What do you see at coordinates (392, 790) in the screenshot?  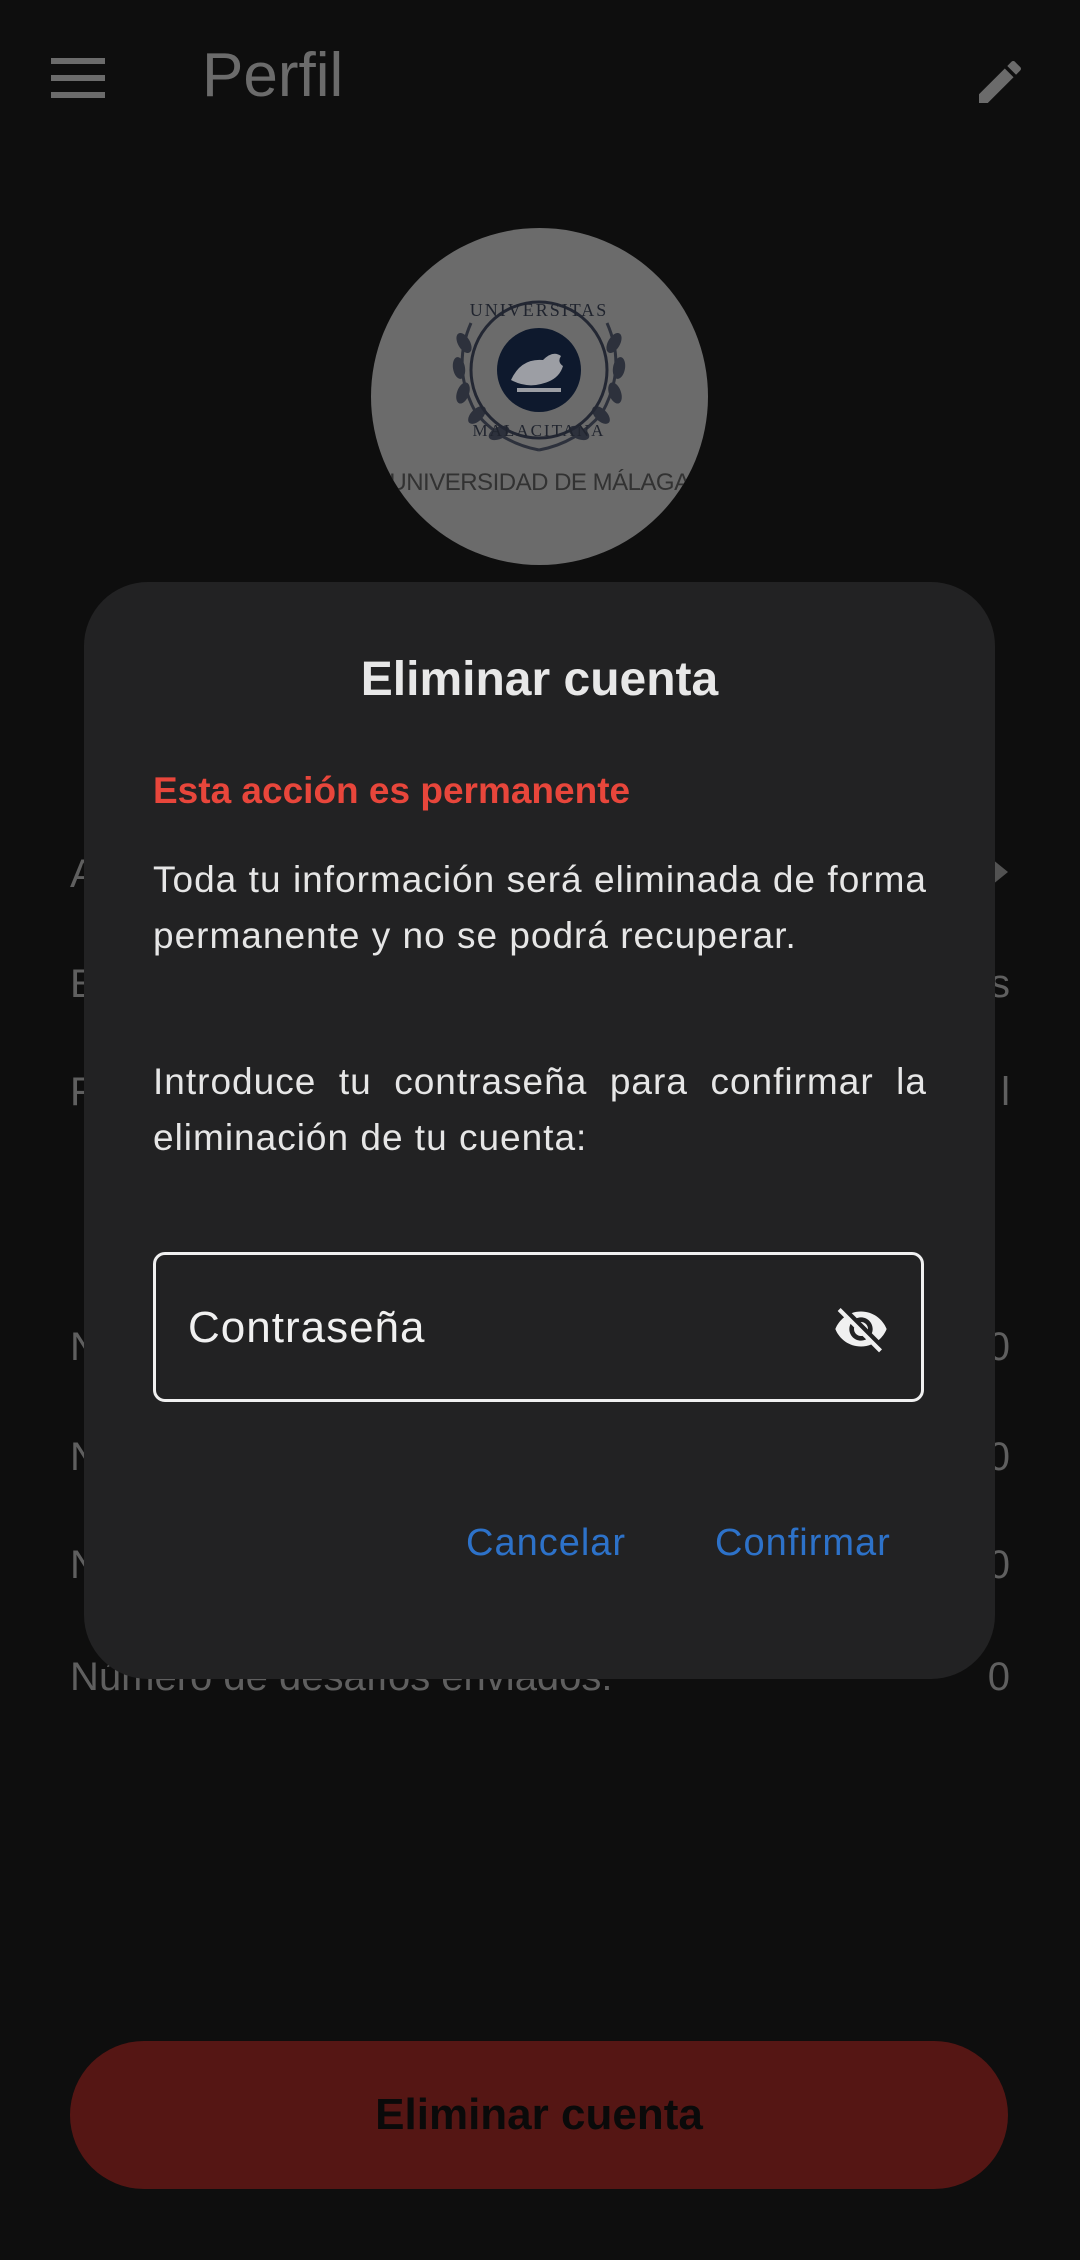 I see `warning-text: Esta acción es permanente` at bounding box center [392, 790].